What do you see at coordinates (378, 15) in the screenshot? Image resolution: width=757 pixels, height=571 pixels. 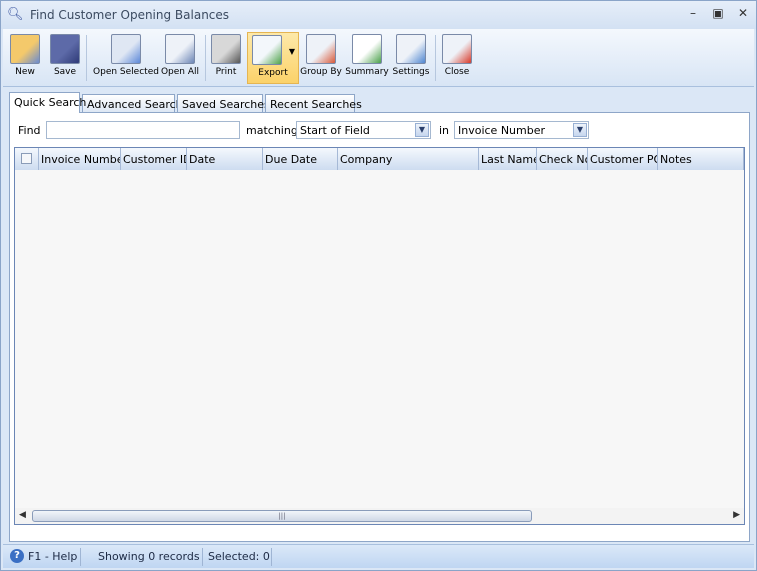 I see `title-bar: 🔍︎ Find Customer Opening Balances – ▣ ✕` at bounding box center [378, 15].